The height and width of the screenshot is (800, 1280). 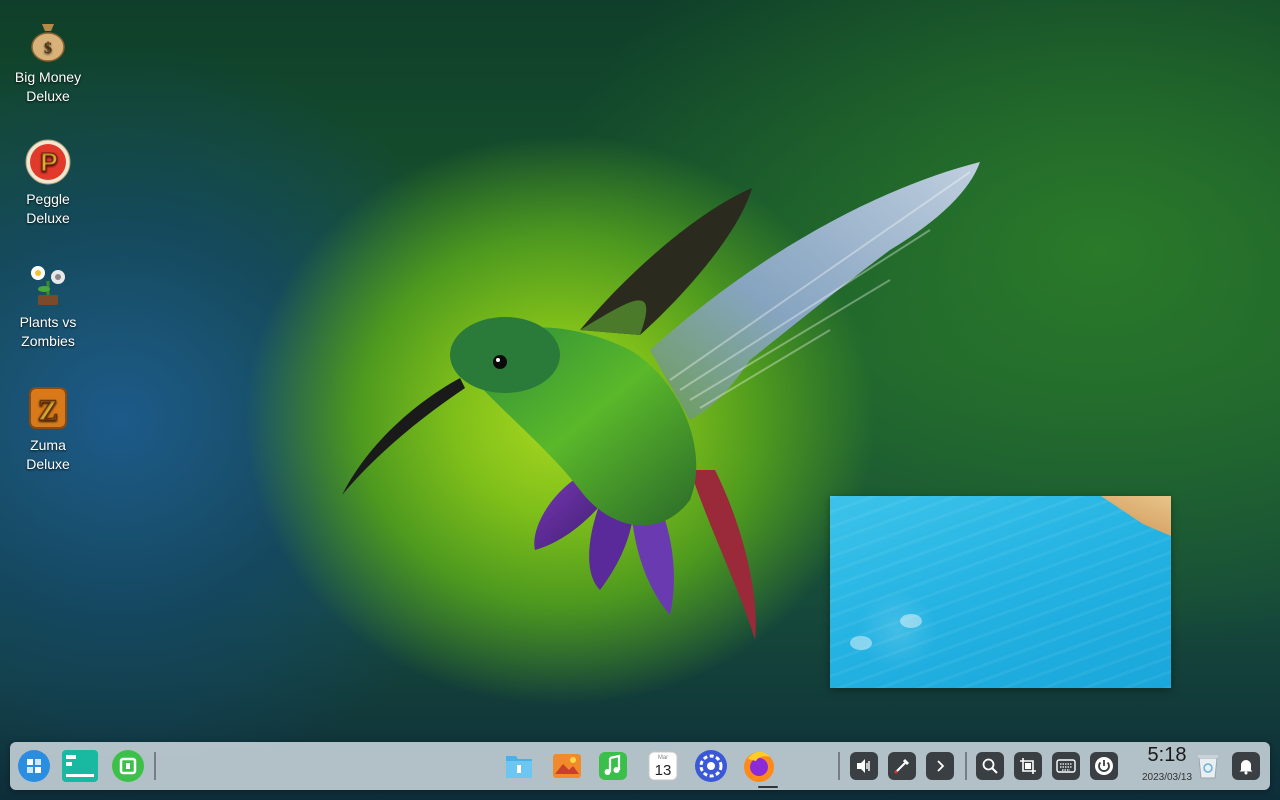 I want to click on image-viewer-button, so click(x=567, y=766).